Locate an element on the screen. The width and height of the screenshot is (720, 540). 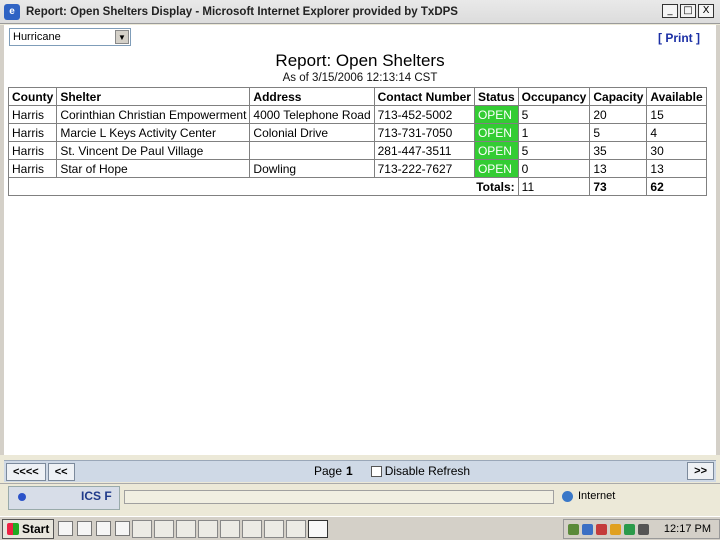
minimize-button: _ is located at coordinates (670, 11).